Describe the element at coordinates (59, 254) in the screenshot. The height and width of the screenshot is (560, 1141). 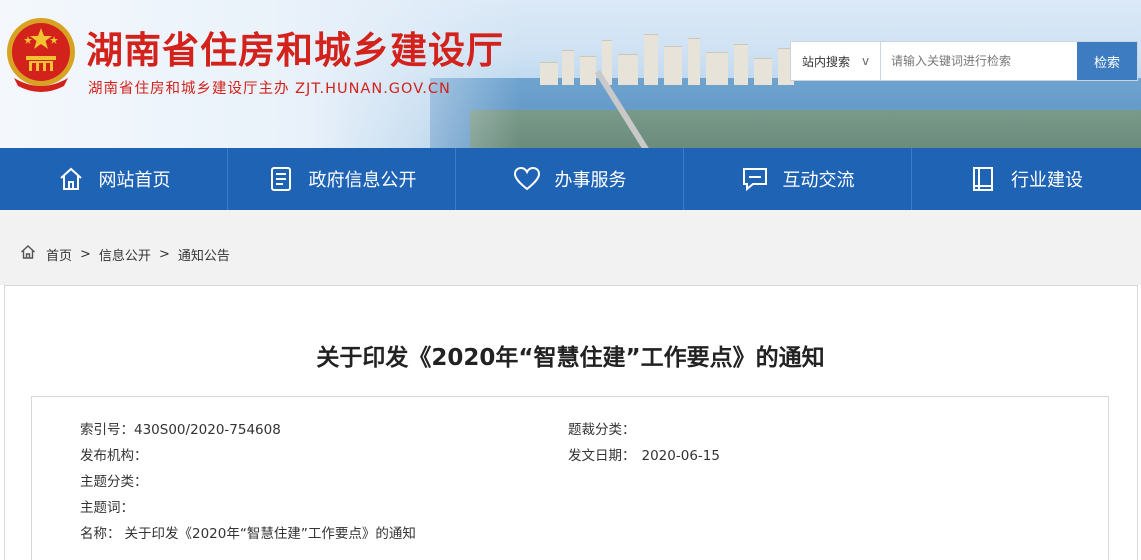
I see `breadcrumb-item-home: 首页` at that location.